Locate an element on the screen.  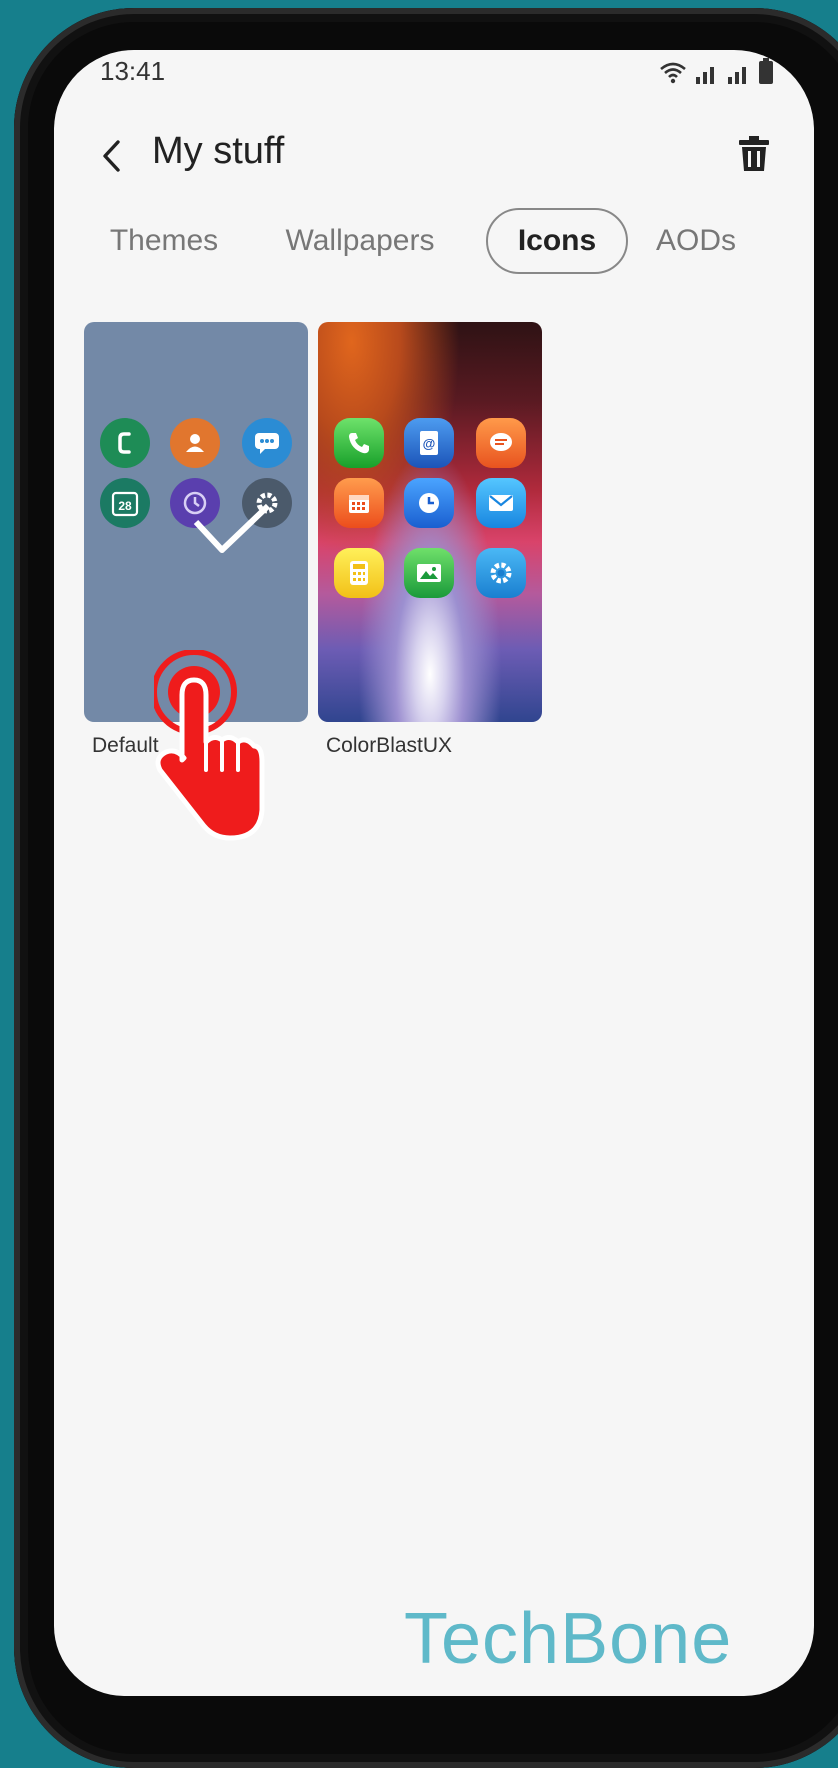
app-bar: My stuff is located at coordinates (434, 160).